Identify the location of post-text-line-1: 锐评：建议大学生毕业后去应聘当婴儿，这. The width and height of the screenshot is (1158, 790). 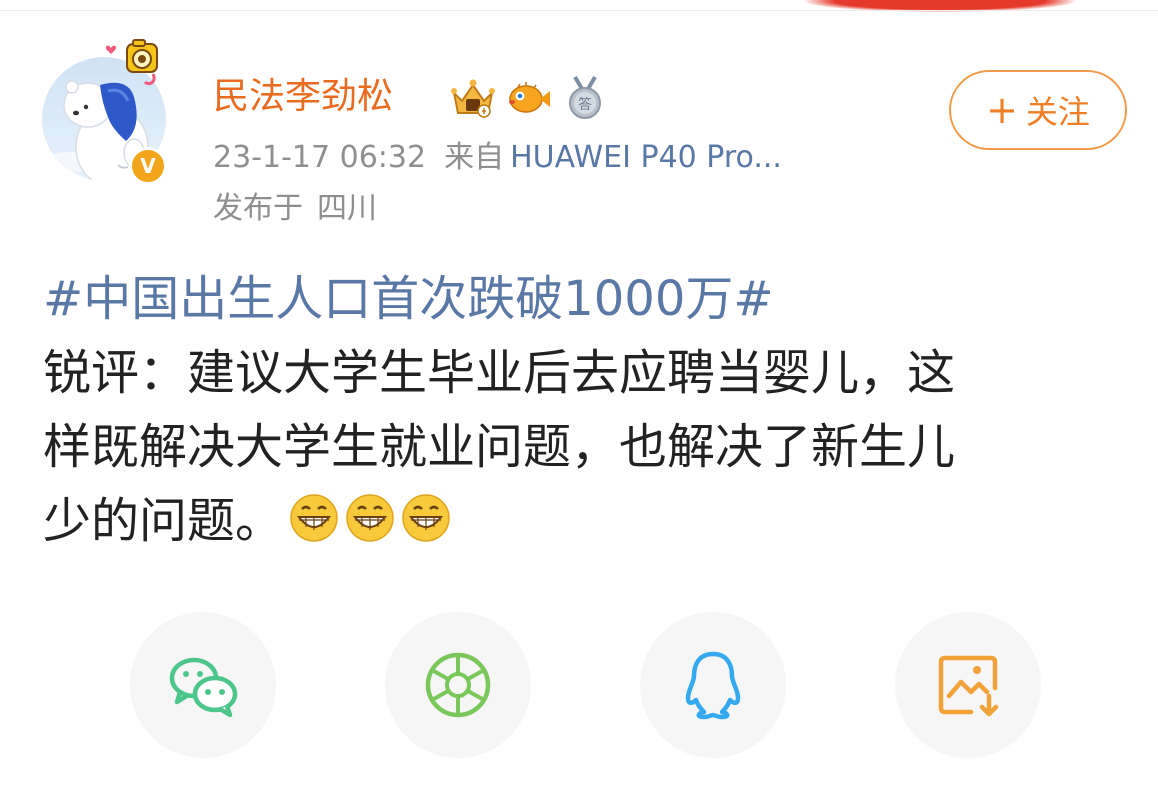
(499, 373).